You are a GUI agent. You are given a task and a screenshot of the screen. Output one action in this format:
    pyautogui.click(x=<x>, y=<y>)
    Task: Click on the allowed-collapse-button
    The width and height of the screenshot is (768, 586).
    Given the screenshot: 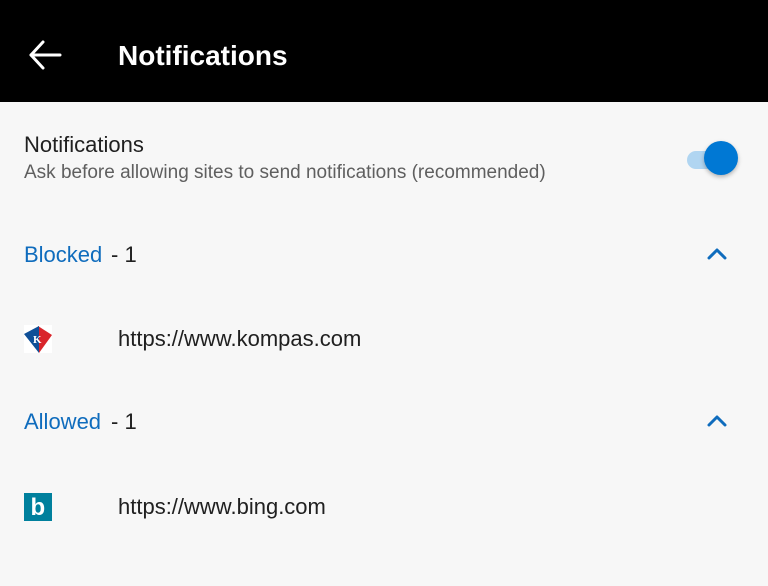 What is the action you would take?
    pyautogui.click(x=717, y=422)
    